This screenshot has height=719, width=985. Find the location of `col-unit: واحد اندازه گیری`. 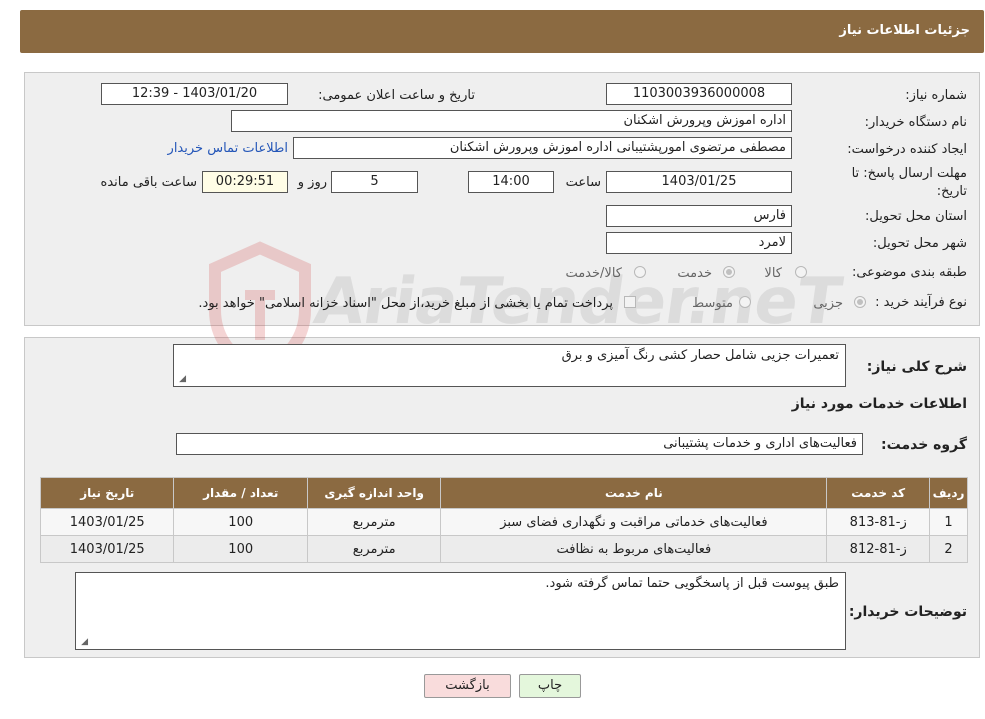

col-unit: واحد اندازه گیری is located at coordinates (374, 493).